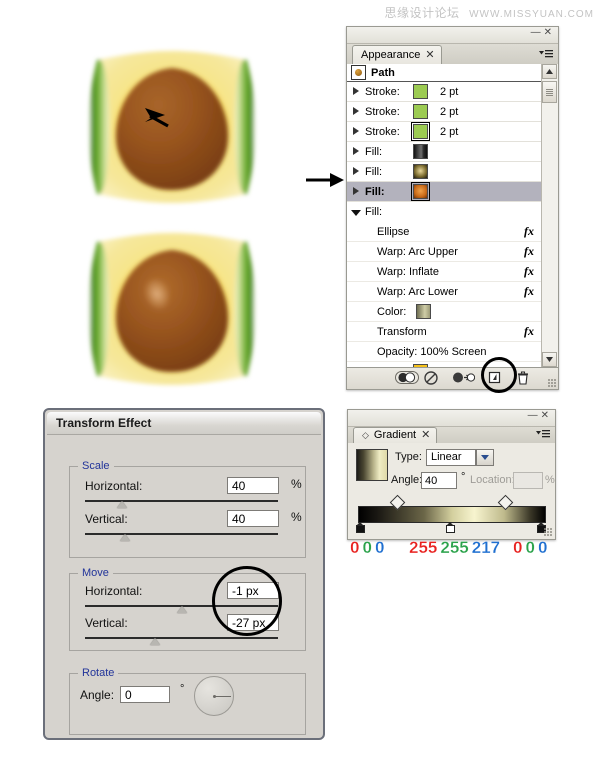 This screenshot has height=760, width=600. Describe the element at coordinates (214, 696) in the screenshot. I see `rotate-angle-dial` at that location.